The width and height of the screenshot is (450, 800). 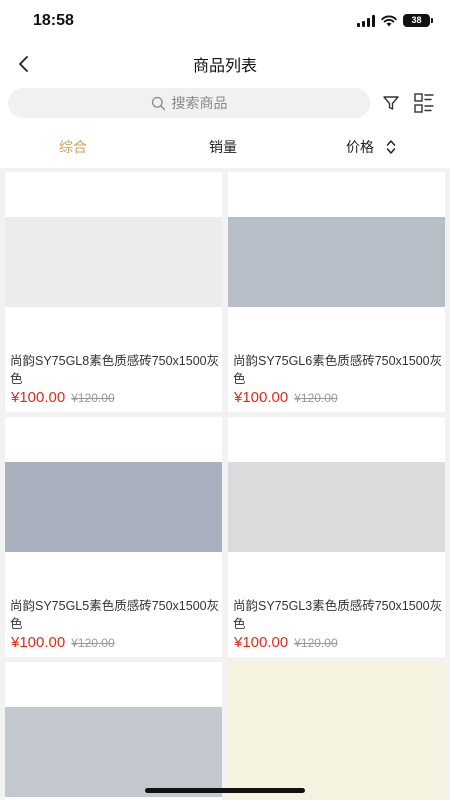 I want to click on nav-bar: 商品列表, so click(x=225, y=64).